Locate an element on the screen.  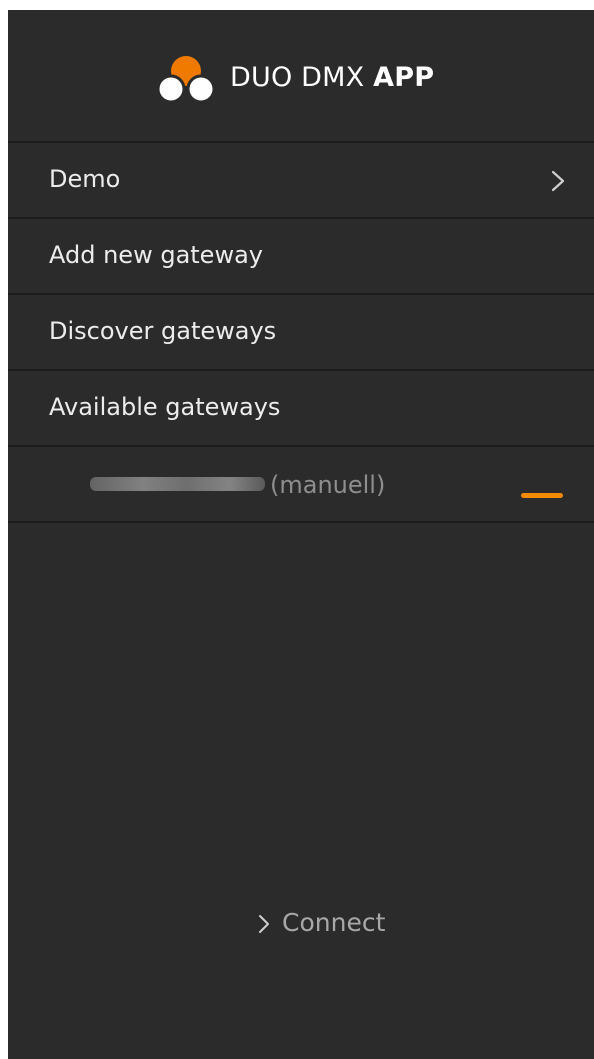
minus-icon is located at coordinates (542, 495).